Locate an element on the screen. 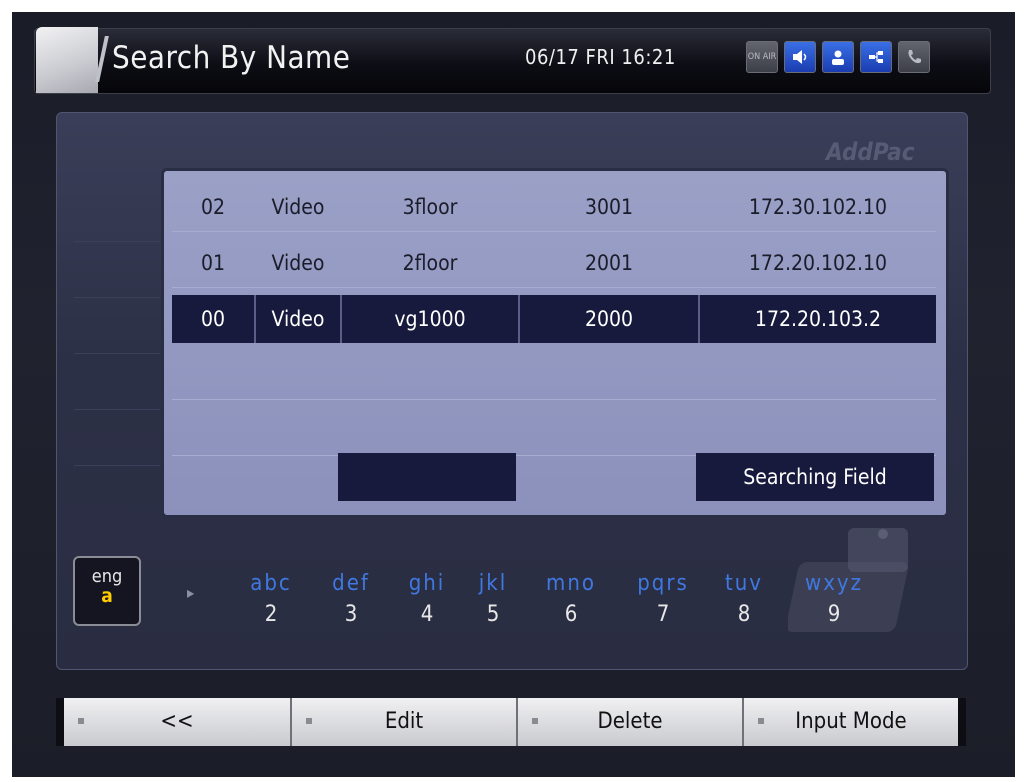  search-input is located at coordinates (427, 477).